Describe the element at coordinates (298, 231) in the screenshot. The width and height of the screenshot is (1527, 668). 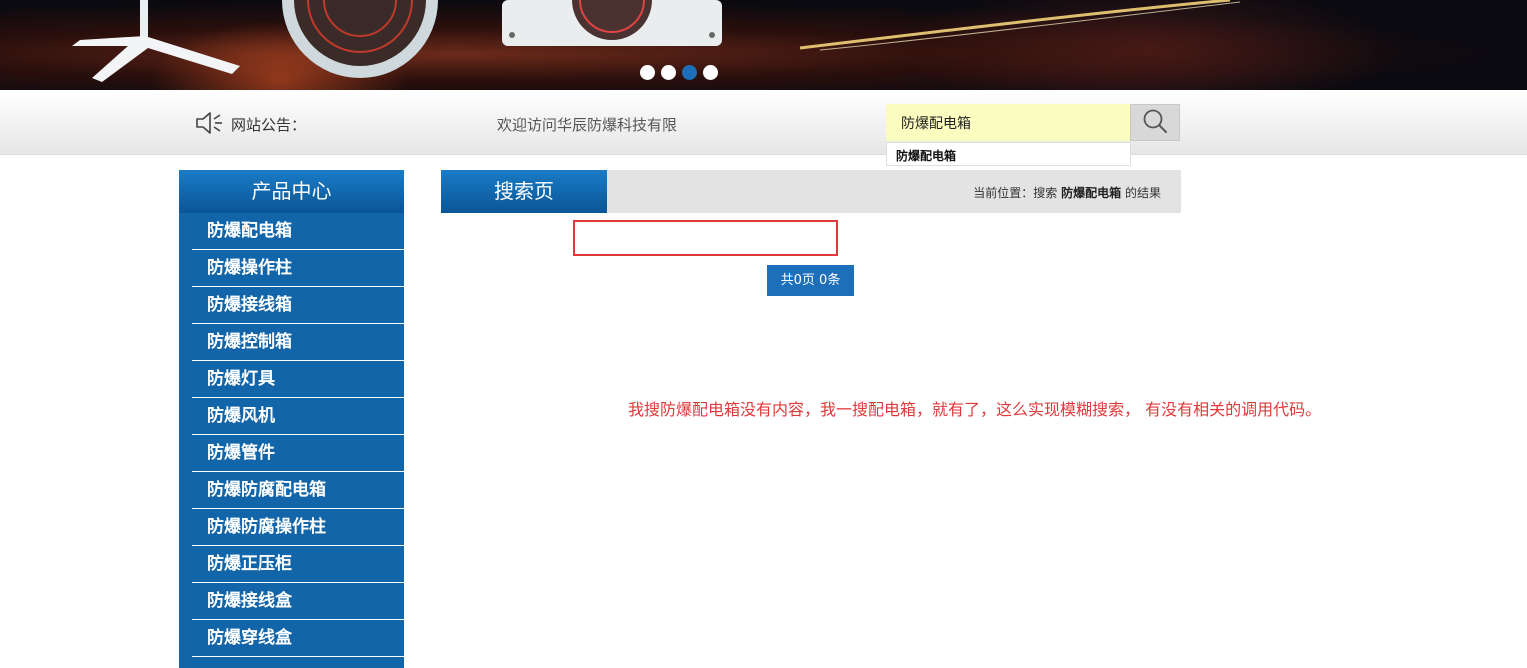
I see `sidebar-item: 防爆配电箱` at that location.